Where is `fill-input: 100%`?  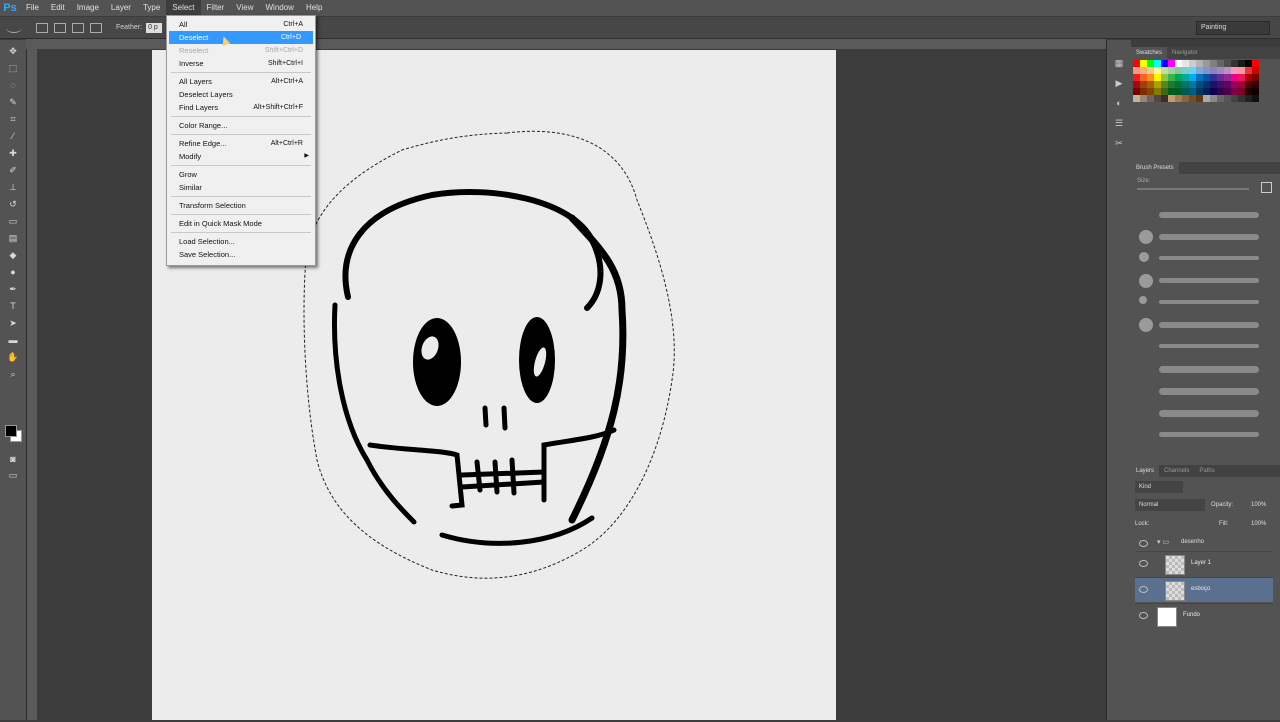
fill-input: 100% is located at coordinates (1258, 524).